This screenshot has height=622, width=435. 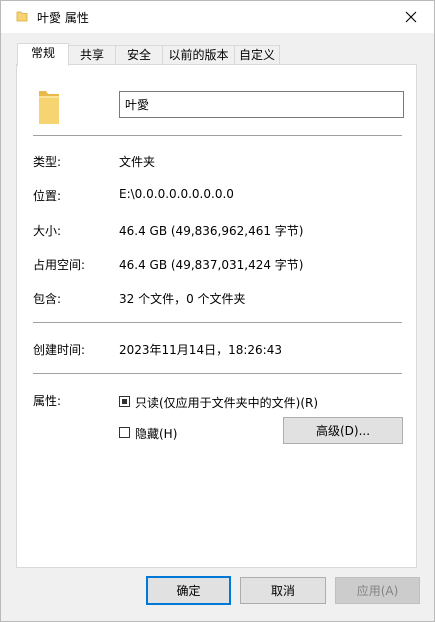 What do you see at coordinates (63, 18) in the screenshot?
I see `window-title: 叶愛 属性` at bounding box center [63, 18].